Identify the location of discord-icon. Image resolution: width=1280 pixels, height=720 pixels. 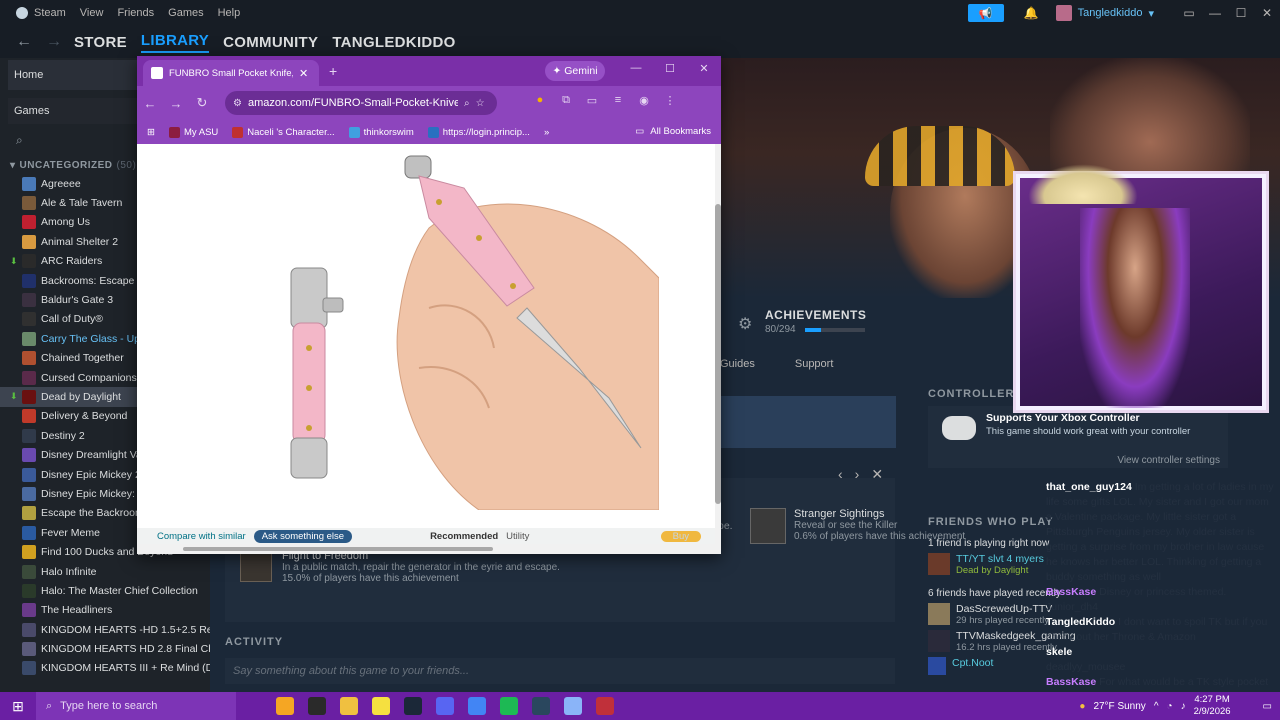
(445, 706).